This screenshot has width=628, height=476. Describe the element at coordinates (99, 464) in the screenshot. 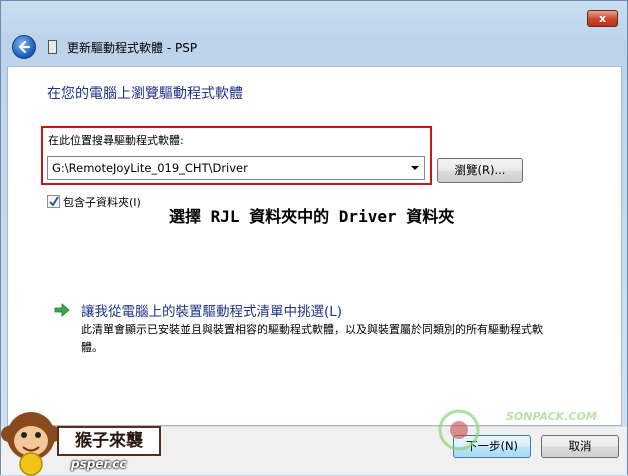

I see `watermark-url: psper.cc` at that location.